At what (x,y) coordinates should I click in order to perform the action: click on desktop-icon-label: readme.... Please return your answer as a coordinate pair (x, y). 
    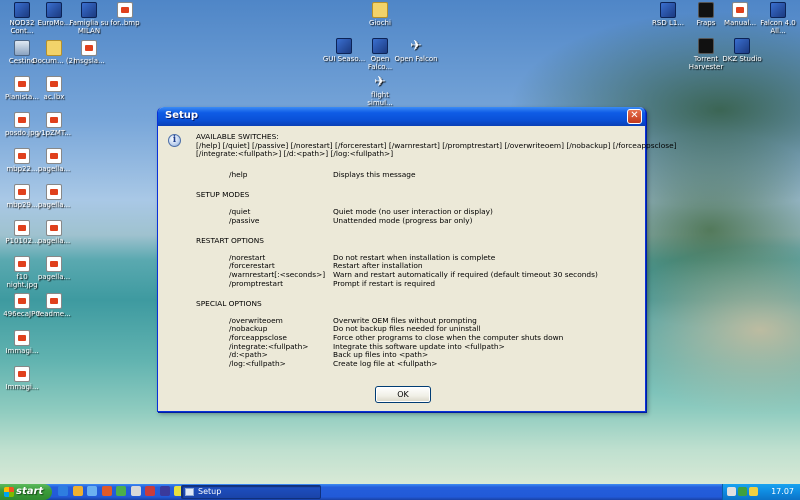
    Looking at the image, I should click on (54, 314).